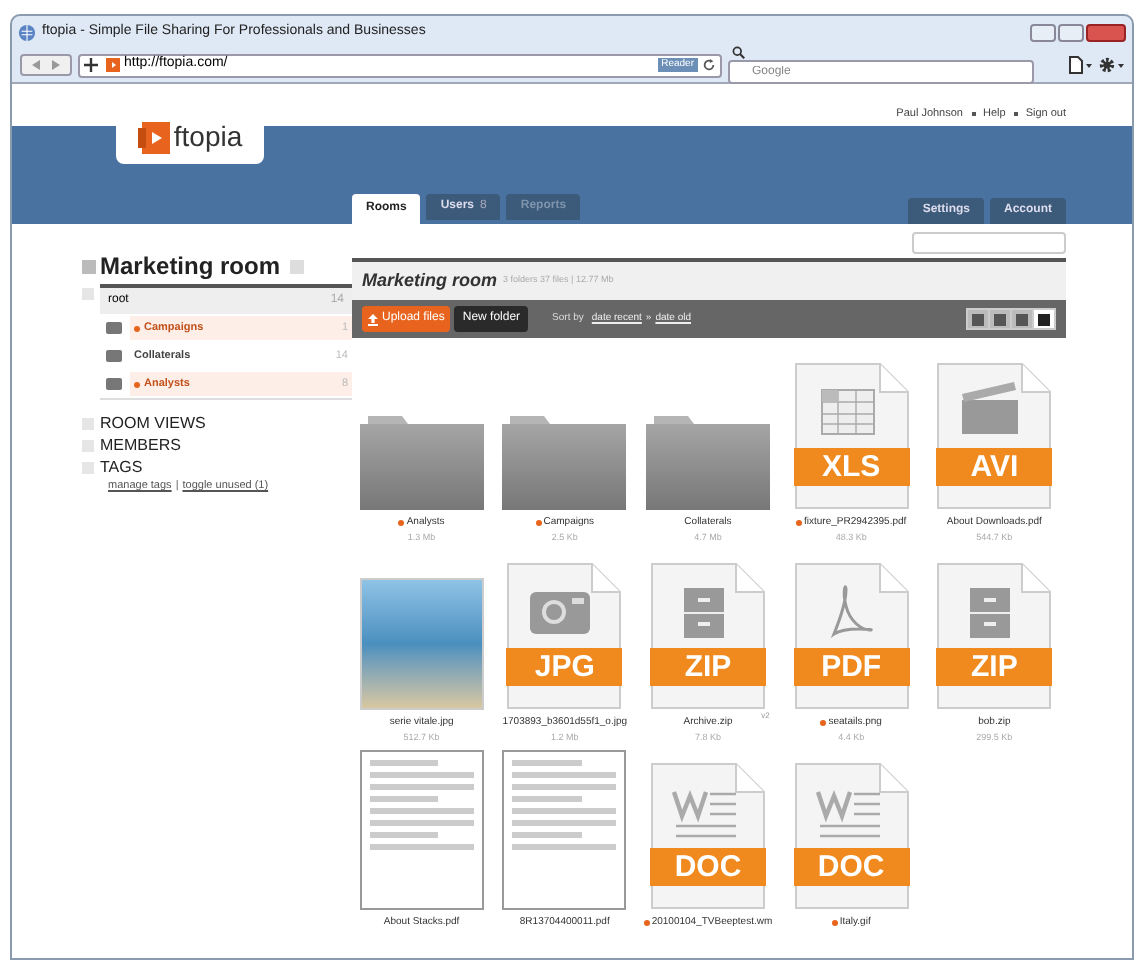 The width and height of the screenshot is (1140, 960). I want to click on file-type-label: PDF, so click(851, 667).